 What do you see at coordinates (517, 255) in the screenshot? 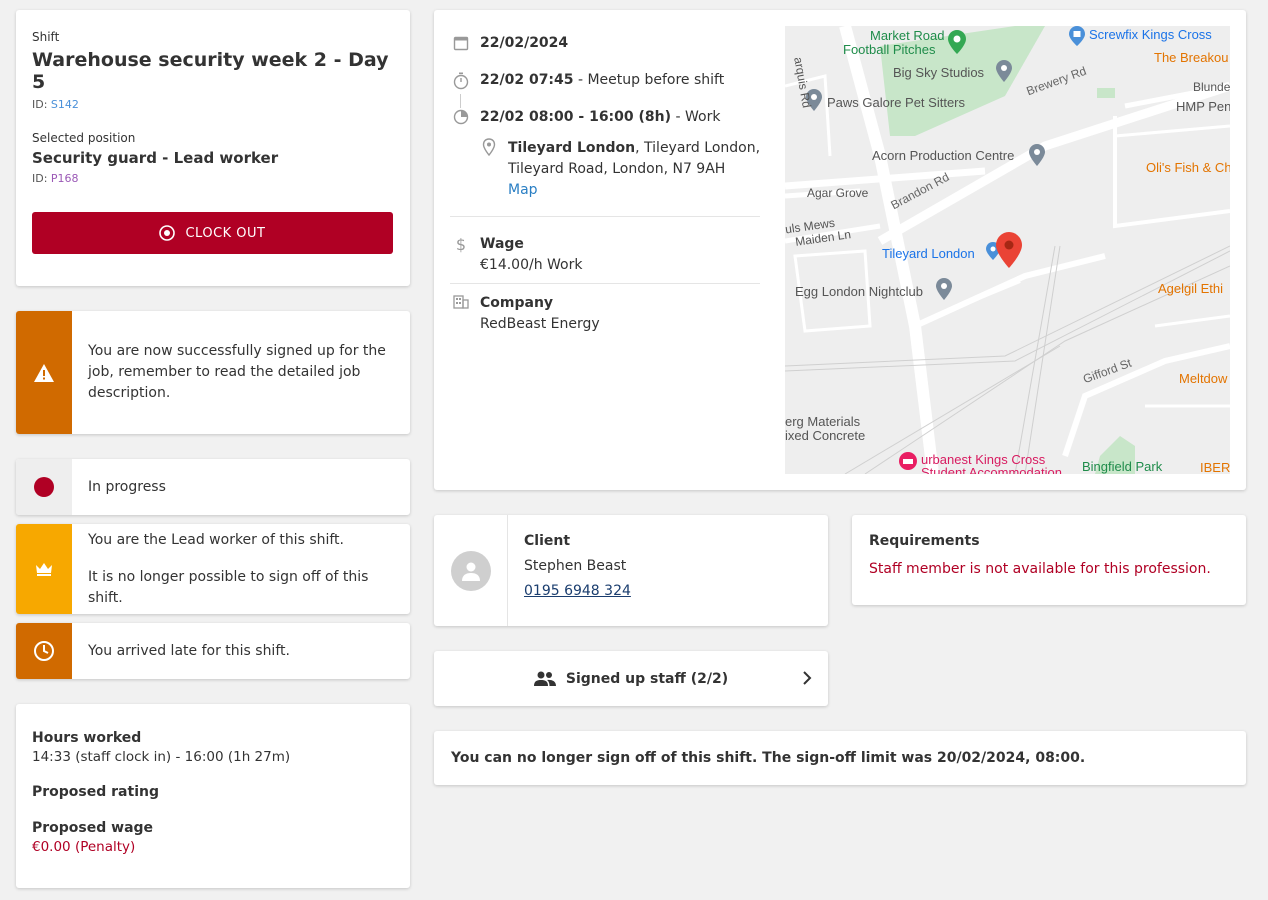
I see `wage-row: $ Wage €14.00/h Work` at bounding box center [517, 255].